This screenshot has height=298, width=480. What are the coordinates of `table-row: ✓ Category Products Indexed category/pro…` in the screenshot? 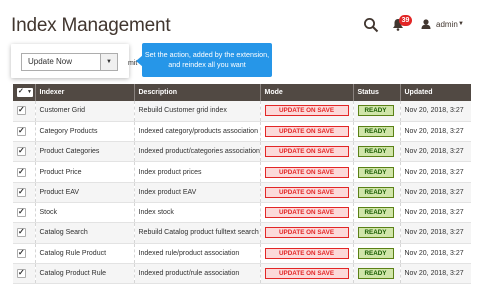 It's located at (242, 132).